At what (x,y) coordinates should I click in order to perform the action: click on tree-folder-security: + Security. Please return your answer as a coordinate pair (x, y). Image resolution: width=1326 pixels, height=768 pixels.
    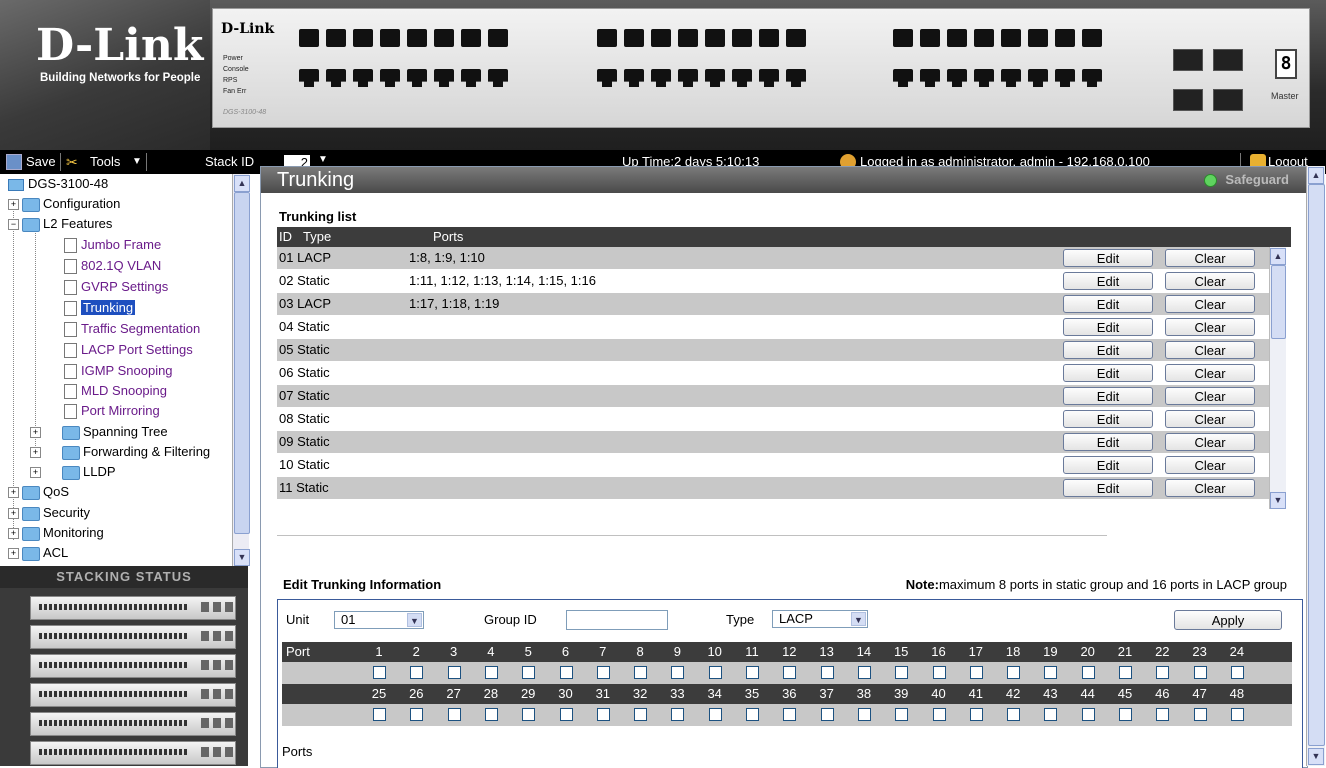
    Looking at the image, I should click on (49, 513).